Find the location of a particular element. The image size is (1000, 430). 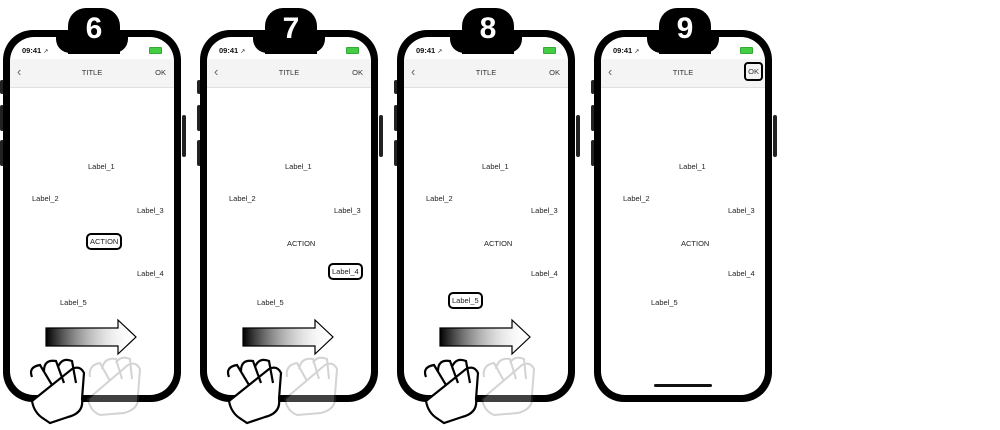

step-badge: 6 is located at coordinates (94, 31).